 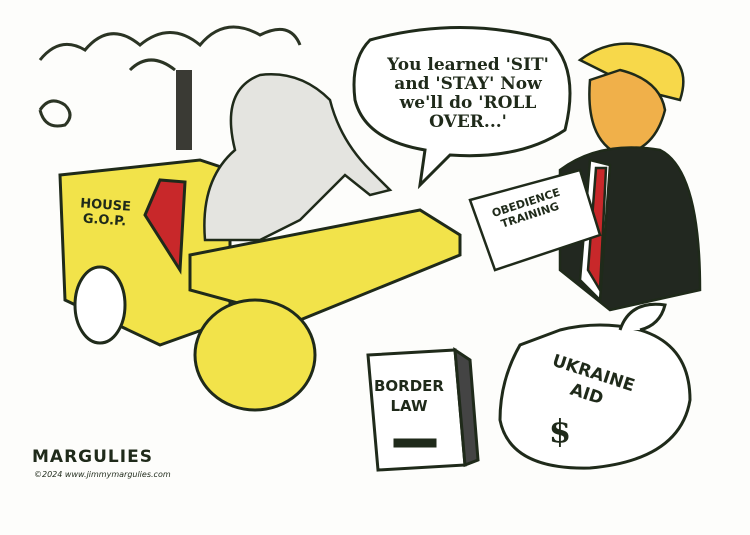 What do you see at coordinates (184, 110) in the screenshot?
I see `exhaust-pipe` at bounding box center [184, 110].